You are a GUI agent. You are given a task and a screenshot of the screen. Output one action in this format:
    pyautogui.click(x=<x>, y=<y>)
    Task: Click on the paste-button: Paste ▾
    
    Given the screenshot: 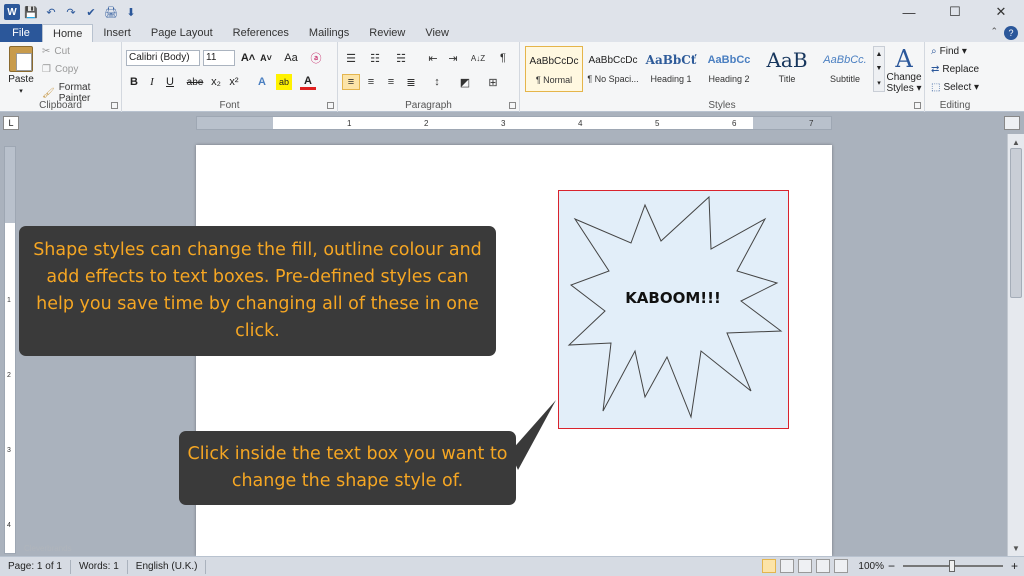 What is the action you would take?
    pyautogui.click(x=21, y=70)
    